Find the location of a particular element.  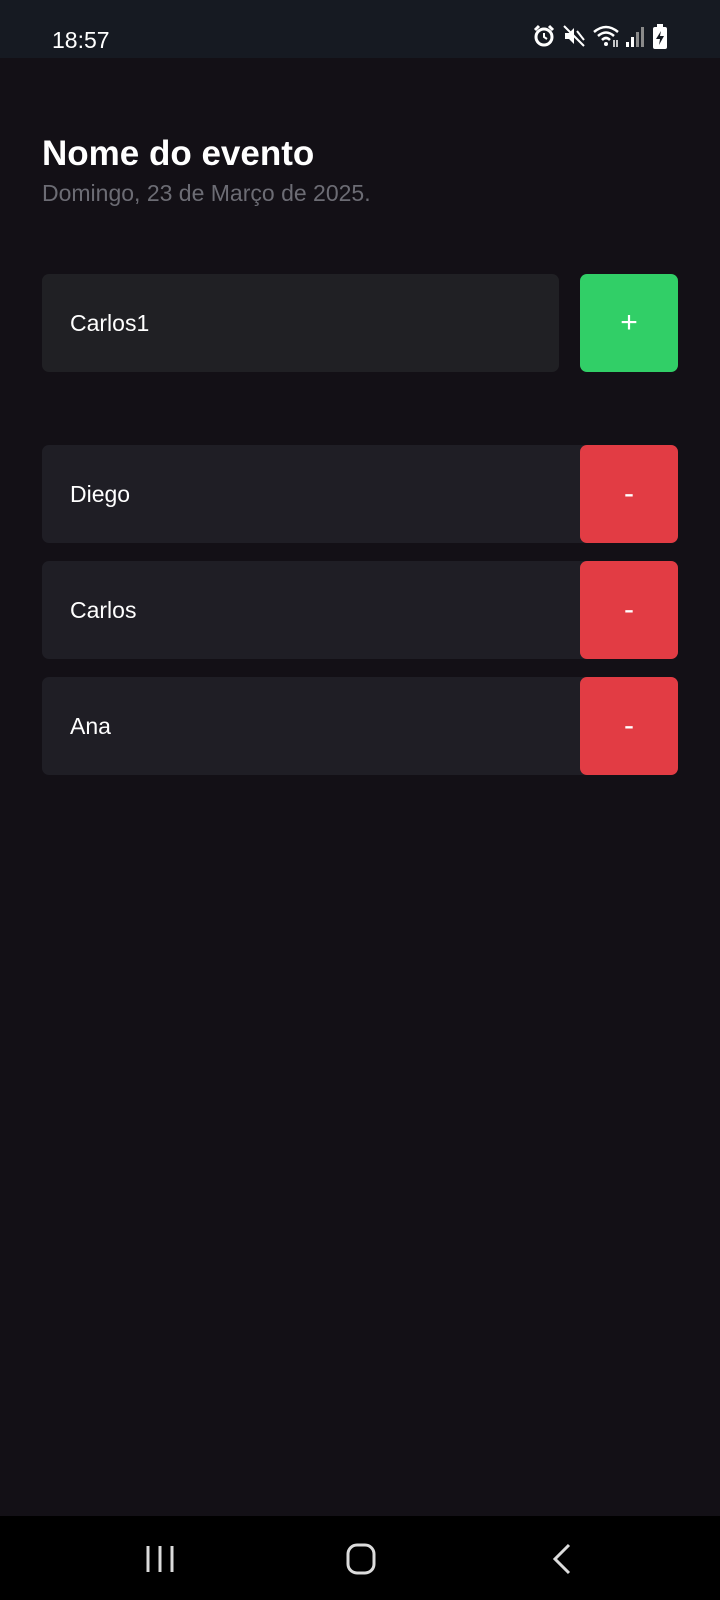

participant-name: Diego is located at coordinates (100, 494).